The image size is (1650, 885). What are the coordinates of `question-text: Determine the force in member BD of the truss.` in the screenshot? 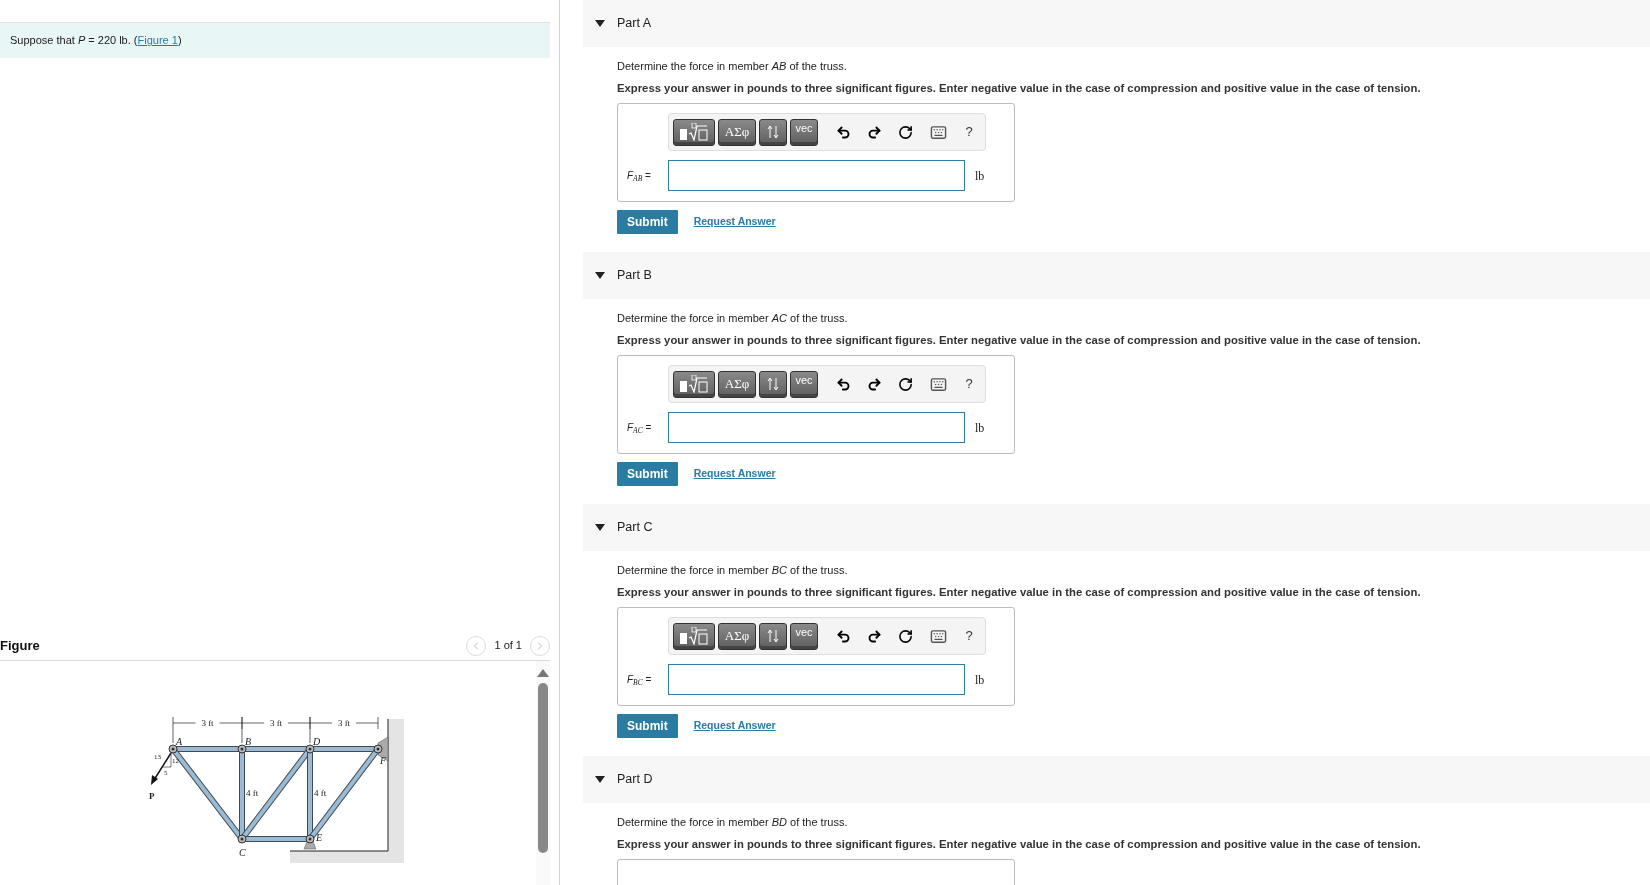 It's located at (733, 822).